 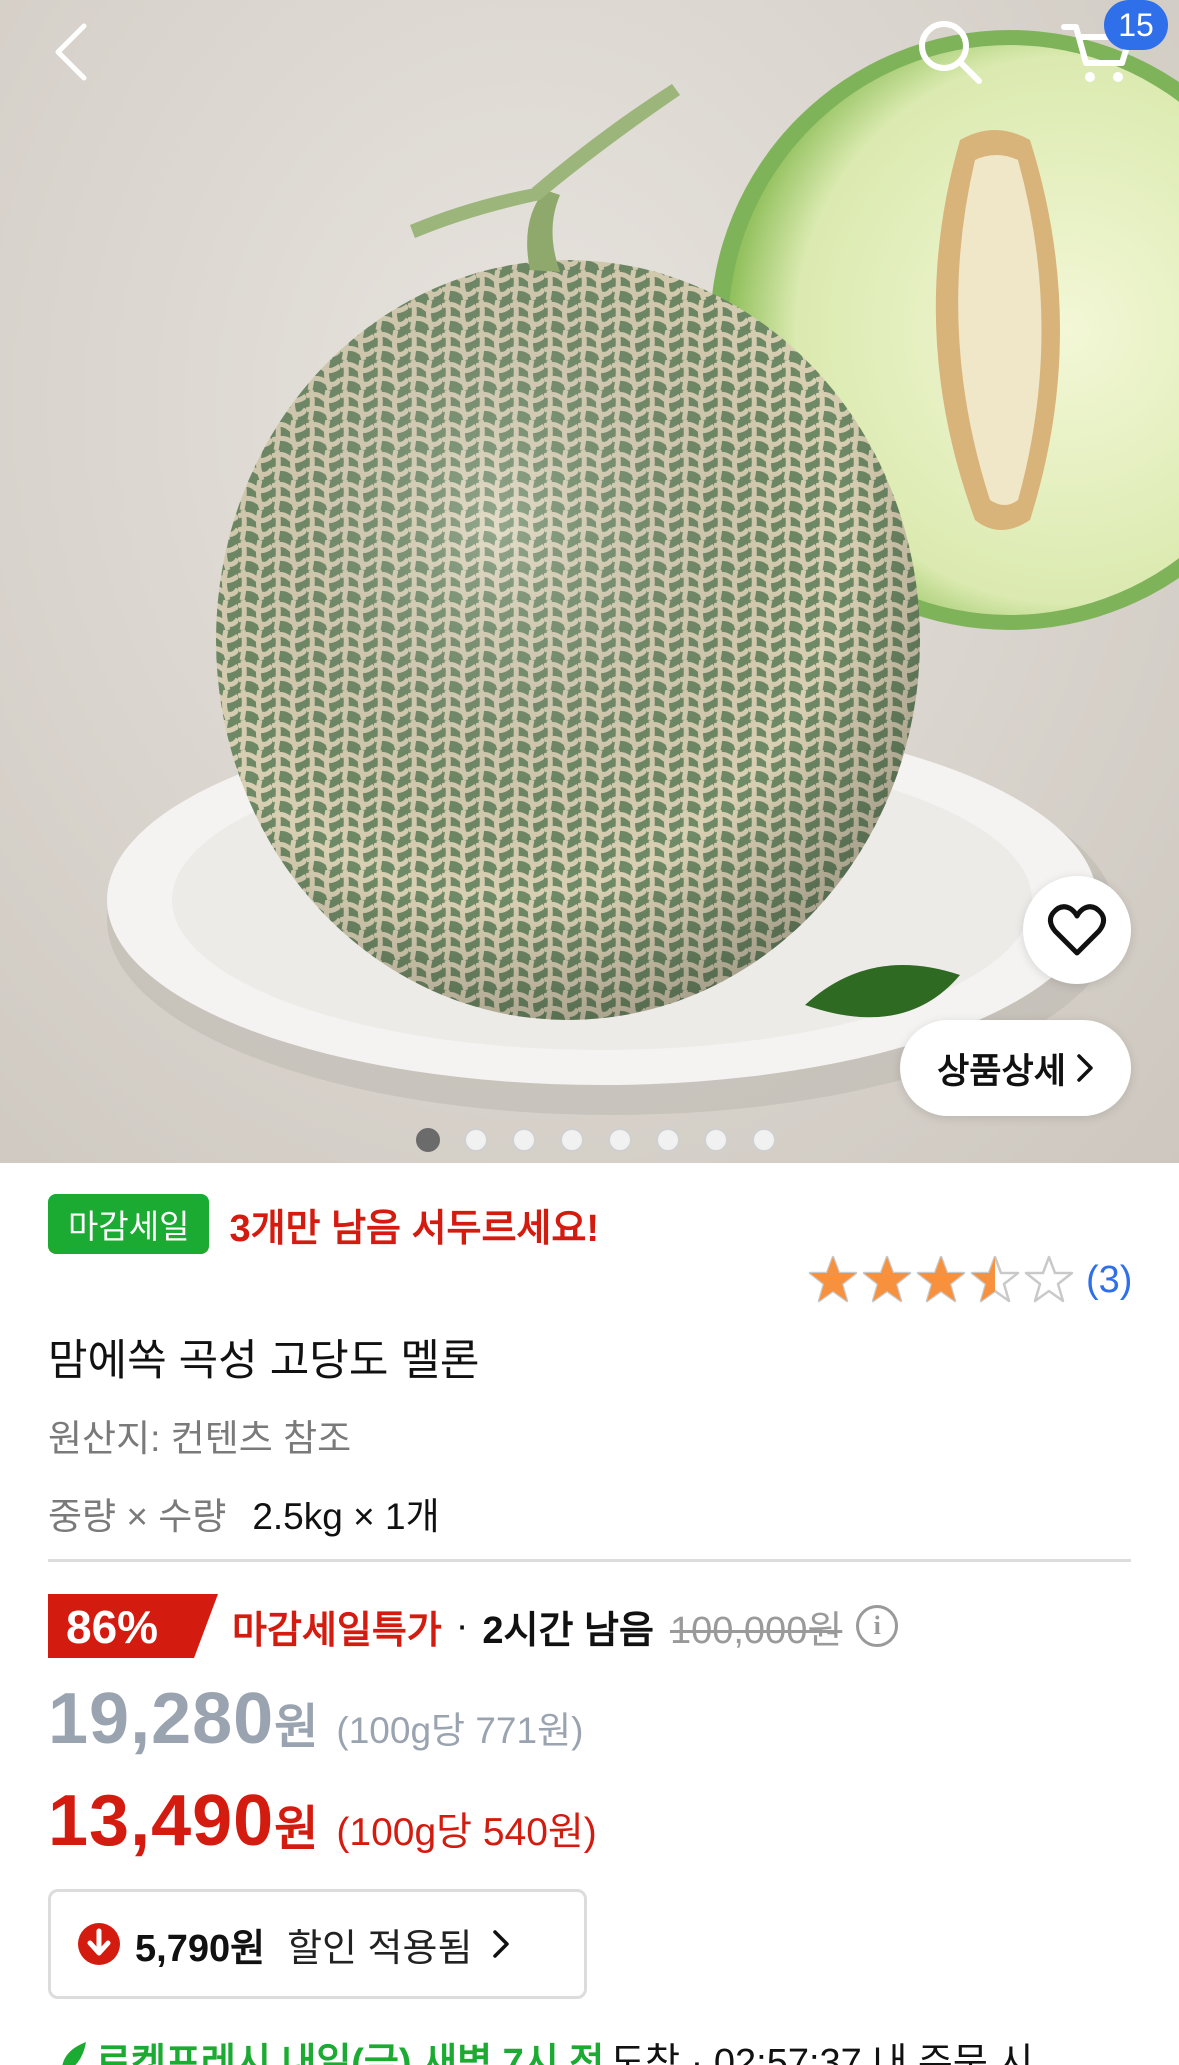 What do you see at coordinates (1136, 25) in the screenshot?
I see `cart-count-badge: 15` at bounding box center [1136, 25].